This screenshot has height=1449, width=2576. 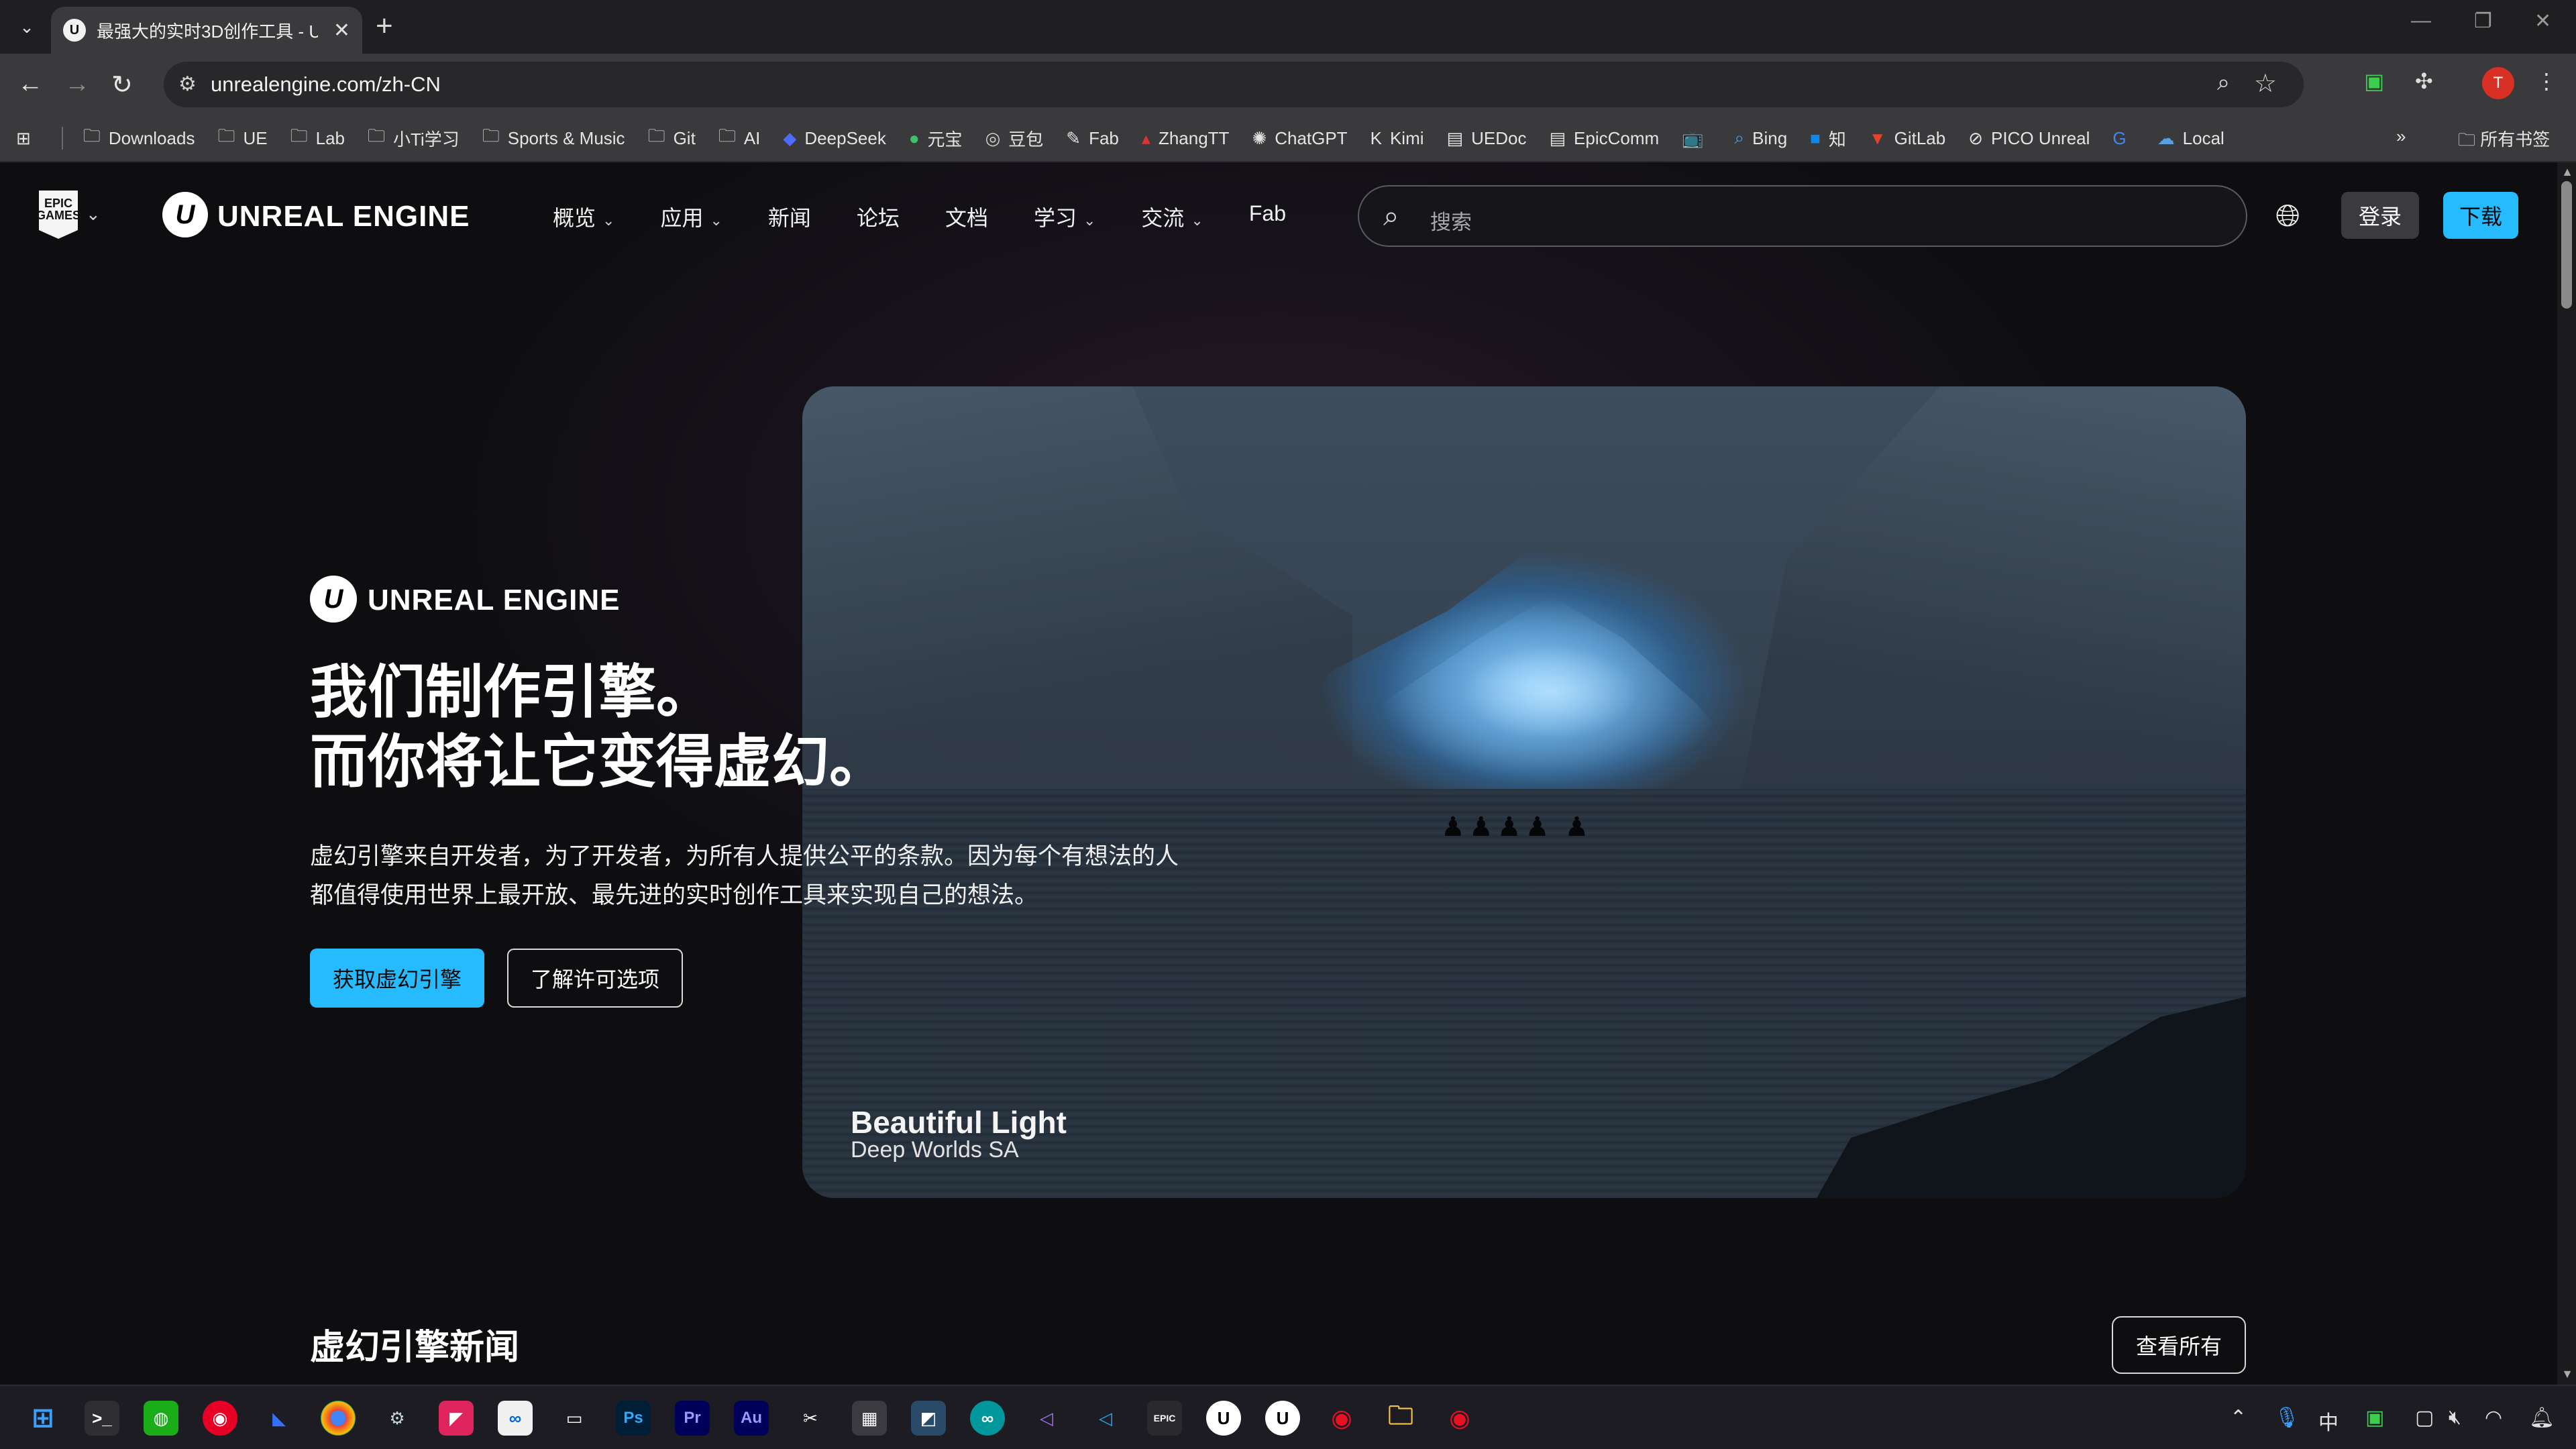 What do you see at coordinates (1046, 1418) in the screenshot?
I see `visual-studio-icon: ◁` at bounding box center [1046, 1418].